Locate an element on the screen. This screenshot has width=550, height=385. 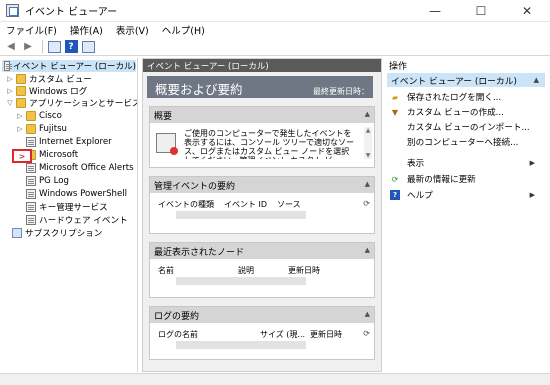
tree-item-custom-view: ▷ カスタム ビュー is located at coordinates (49, 79).